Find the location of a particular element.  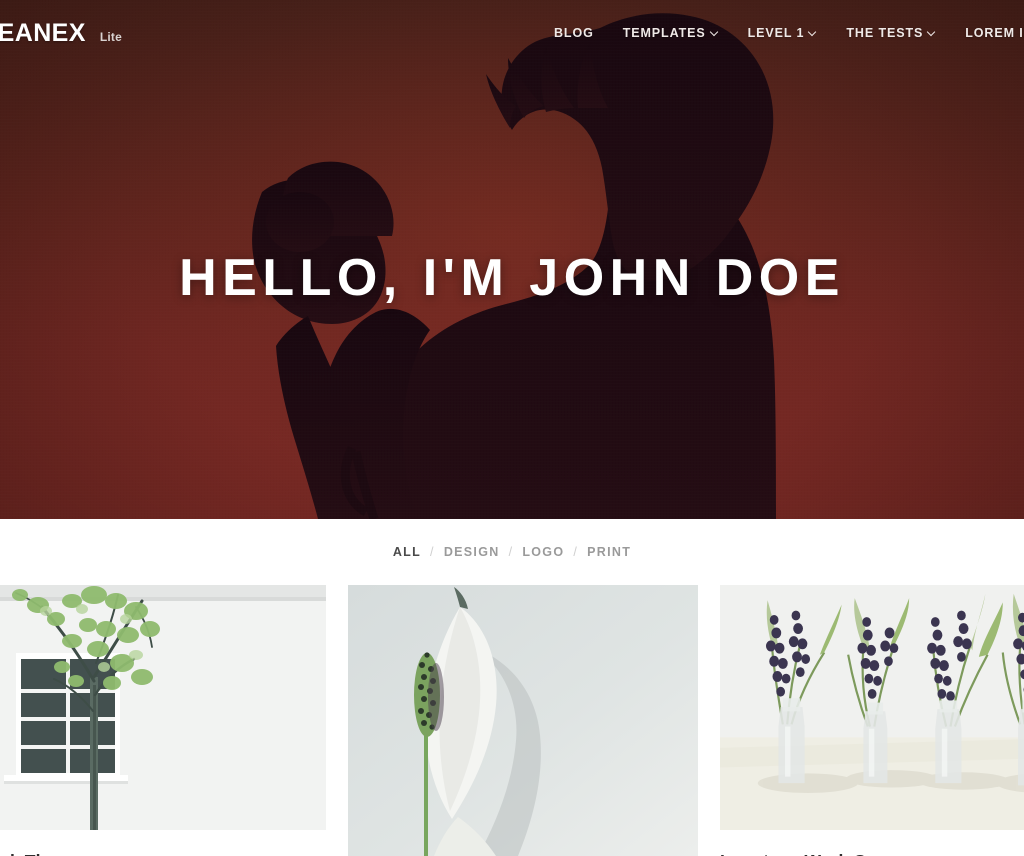

brand-badge: Lite is located at coordinates (110, 36).